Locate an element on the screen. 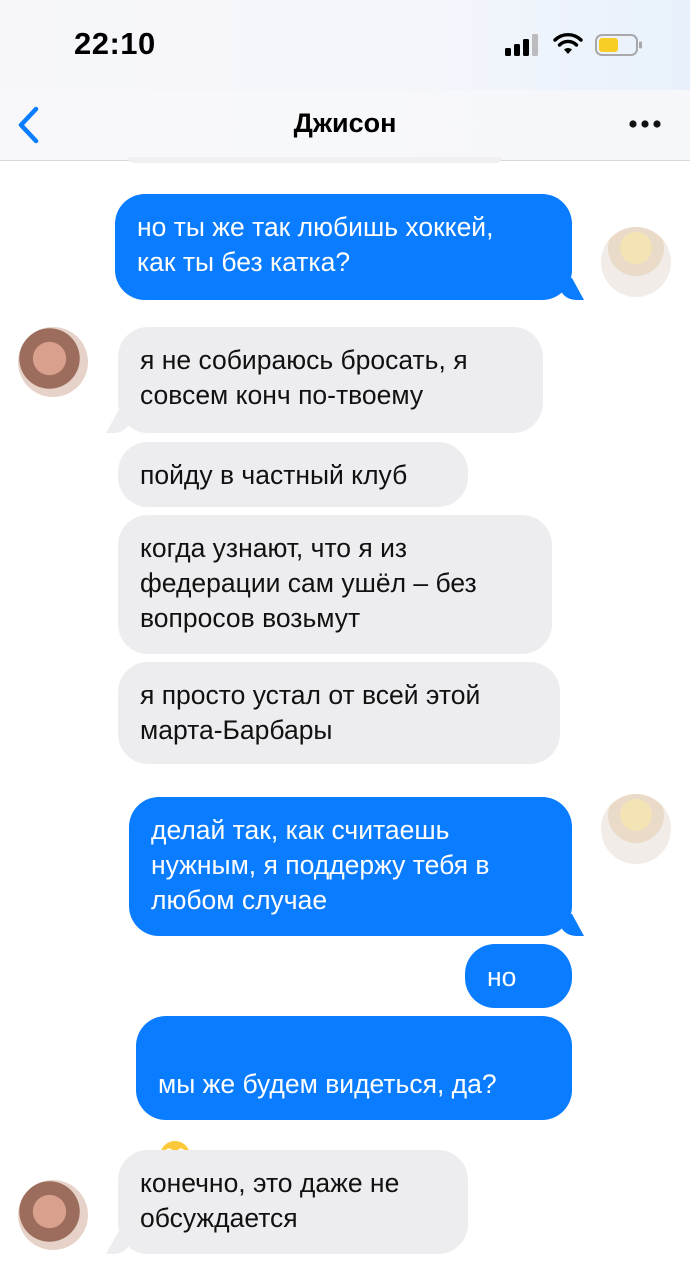 The width and height of the screenshot is (690, 1280). status-bar: 22:10 is located at coordinates (345, 45).